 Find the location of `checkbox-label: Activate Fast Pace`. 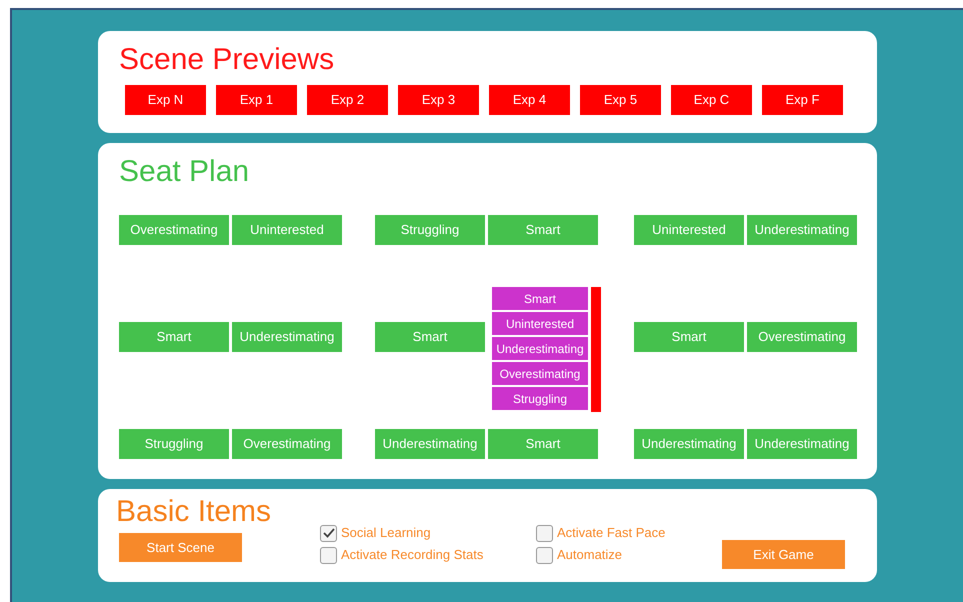

checkbox-label: Activate Fast Pace is located at coordinates (611, 533).